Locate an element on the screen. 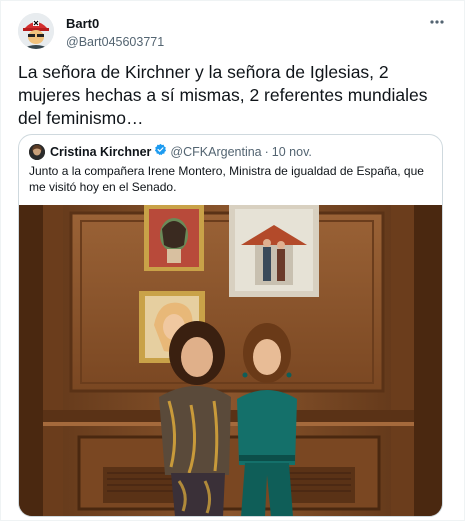  more-icon is located at coordinates (437, 22).